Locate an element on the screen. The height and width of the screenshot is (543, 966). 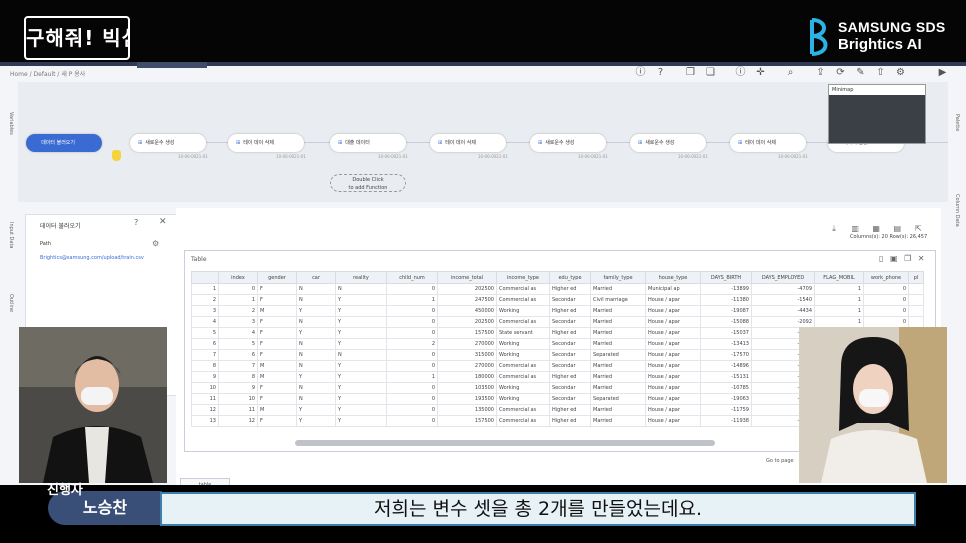
table-cell: 4 is located at coordinates (238, 333).